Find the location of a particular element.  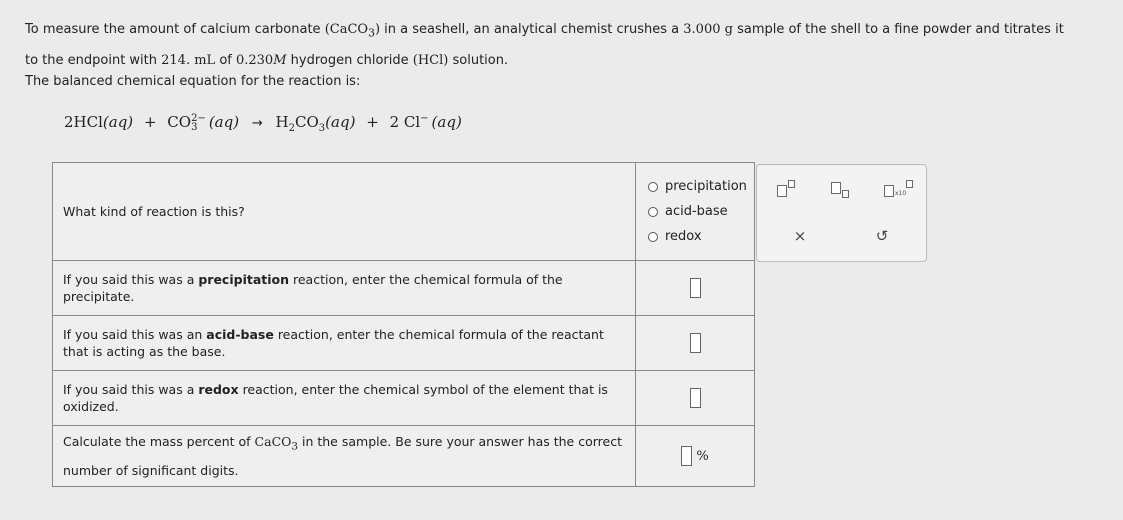

problem-text: hydrogen chloride is located at coordinates (349, 60).